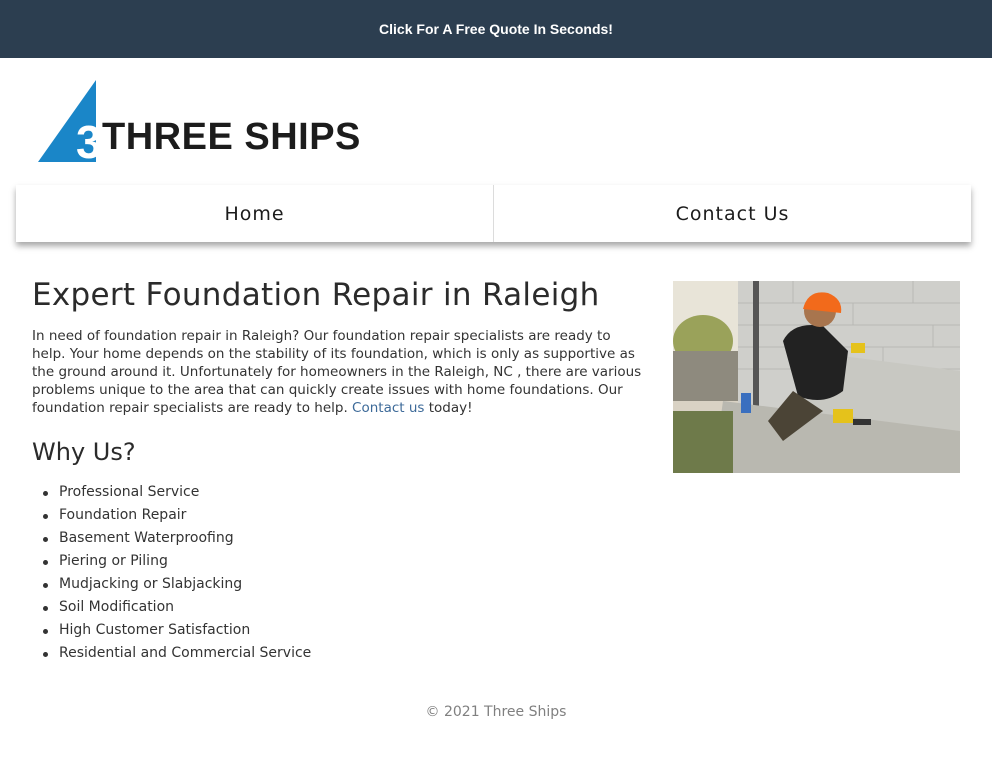  What do you see at coordinates (816, 377) in the screenshot?
I see `worker-photo` at bounding box center [816, 377].